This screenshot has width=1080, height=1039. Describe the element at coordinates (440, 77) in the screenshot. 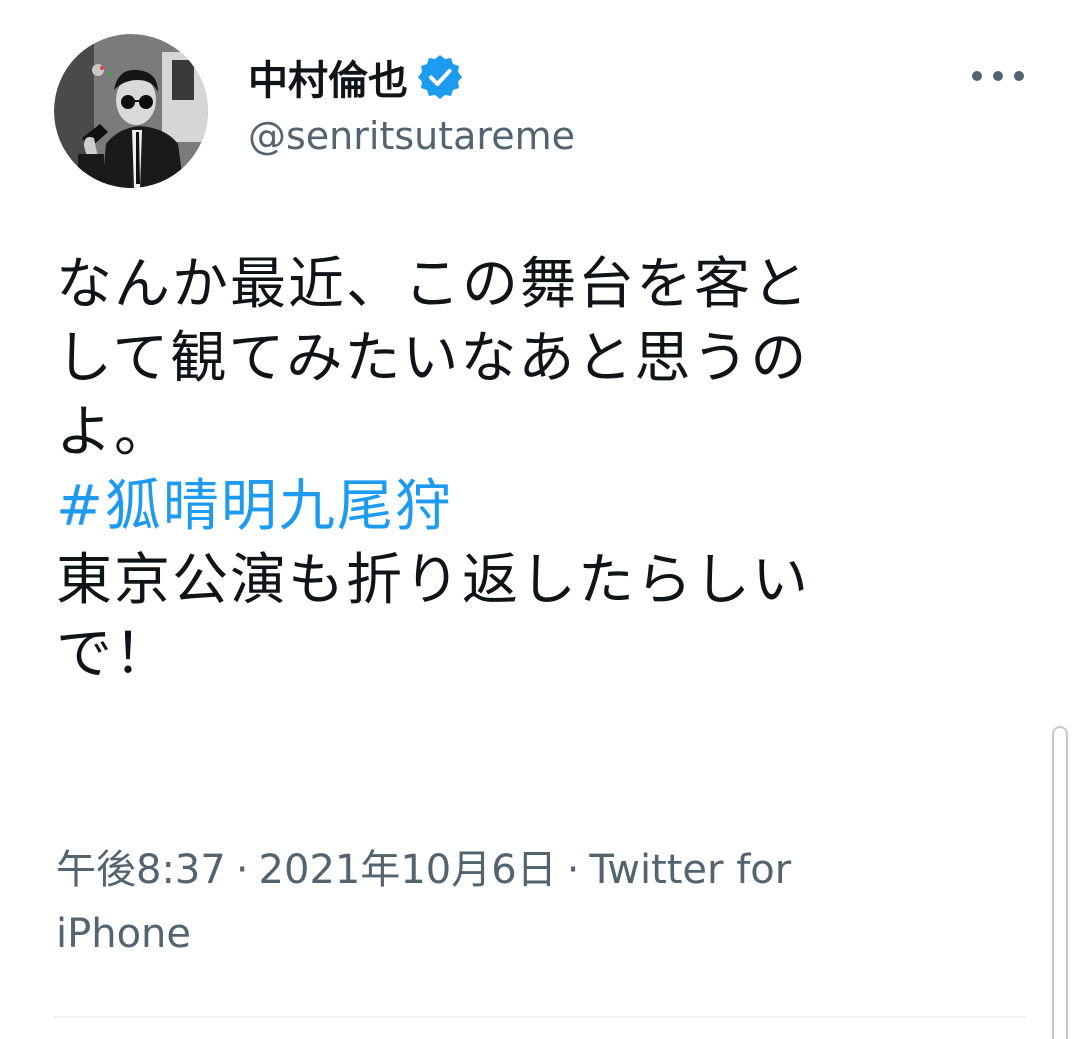

I see `verified-badge-icon` at that location.